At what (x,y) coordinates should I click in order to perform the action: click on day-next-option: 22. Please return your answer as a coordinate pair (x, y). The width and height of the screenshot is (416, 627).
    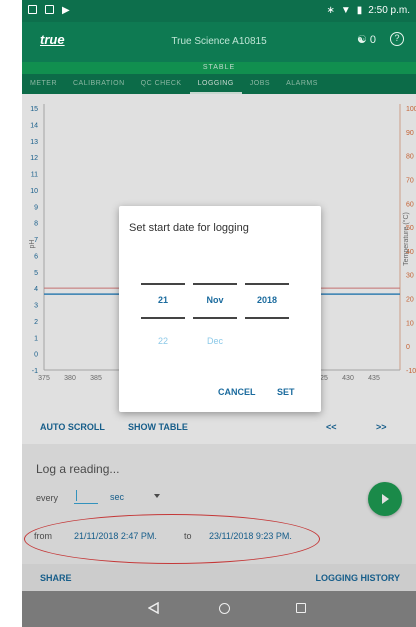
    Looking at the image, I should click on (163, 341).